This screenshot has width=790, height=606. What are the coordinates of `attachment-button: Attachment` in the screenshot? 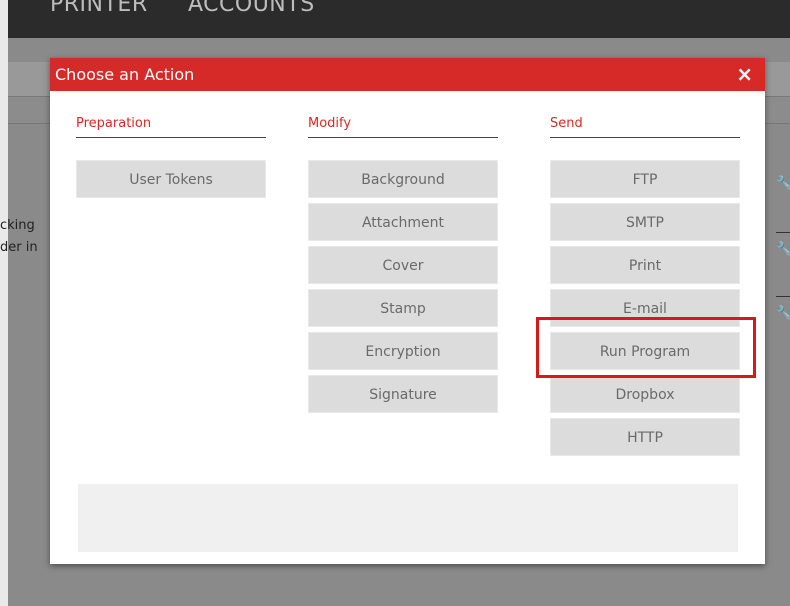 It's located at (403, 222).